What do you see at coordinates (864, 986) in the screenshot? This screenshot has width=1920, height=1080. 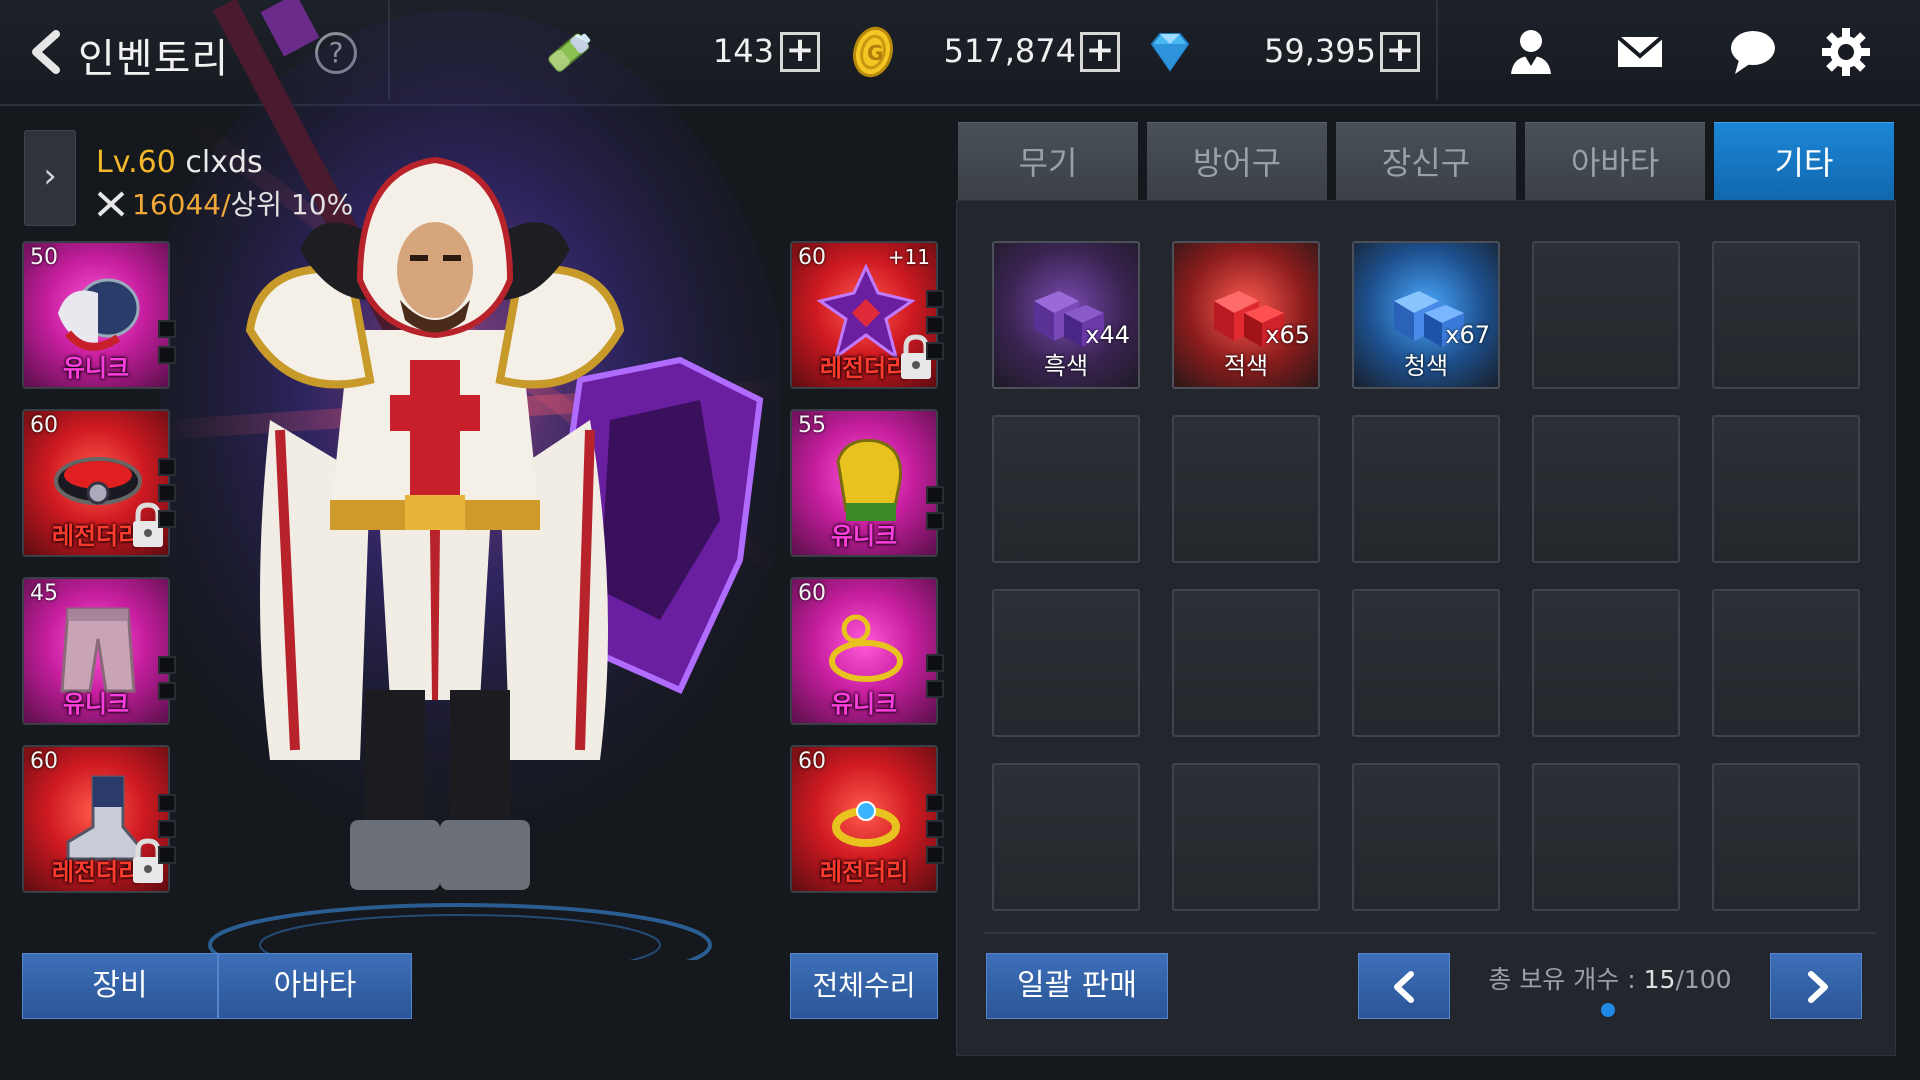 I see `repair-all-button: 전체수리` at bounding box center [864, 986].